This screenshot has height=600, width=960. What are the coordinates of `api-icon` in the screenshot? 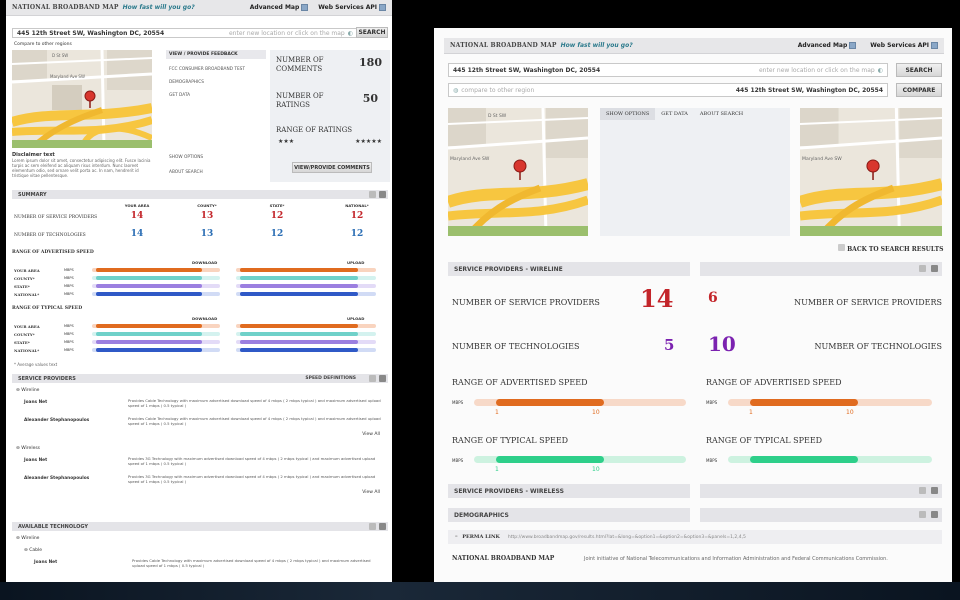 It's located at (934, 45).